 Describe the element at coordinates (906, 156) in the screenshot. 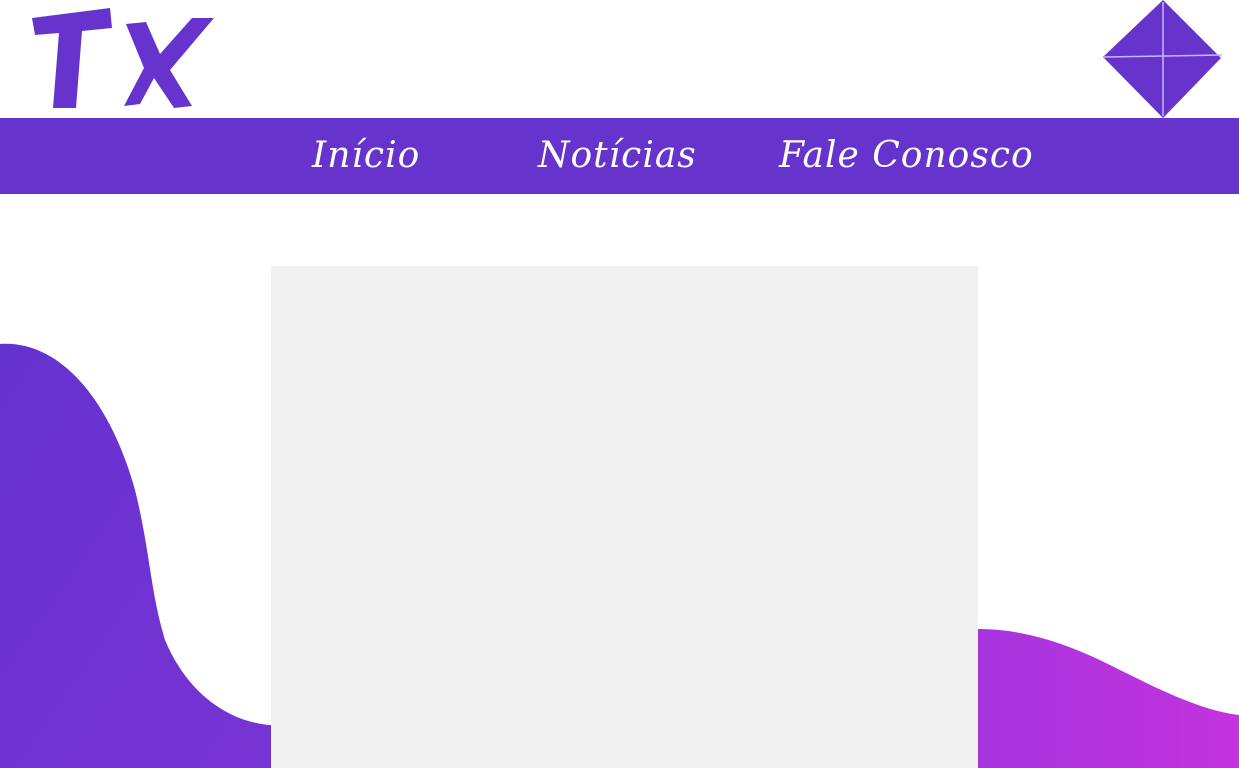

I see `nav-link-fale-conosco: Fale Conosco` at that location.